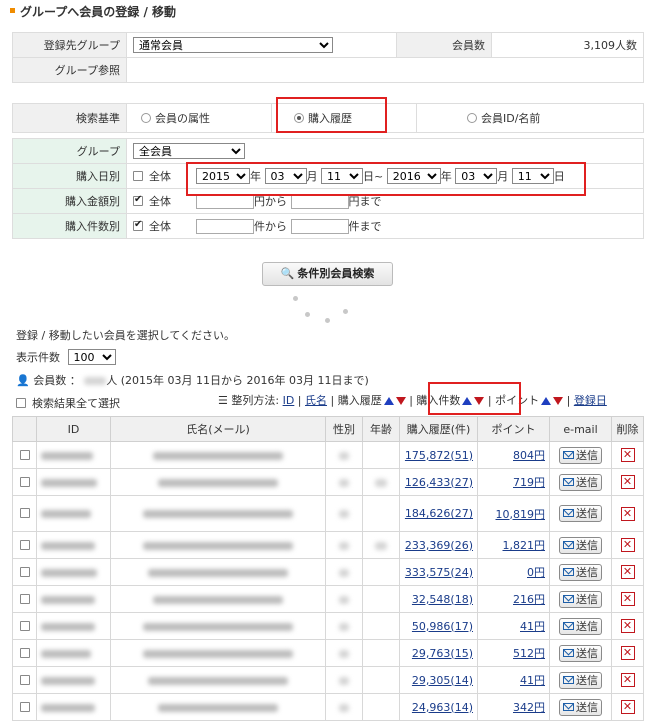 Image resolution: width=653 pixels, height=721 pixels. I want to click on criteria-option-attributes: 会員の属性, so click(199, 118).